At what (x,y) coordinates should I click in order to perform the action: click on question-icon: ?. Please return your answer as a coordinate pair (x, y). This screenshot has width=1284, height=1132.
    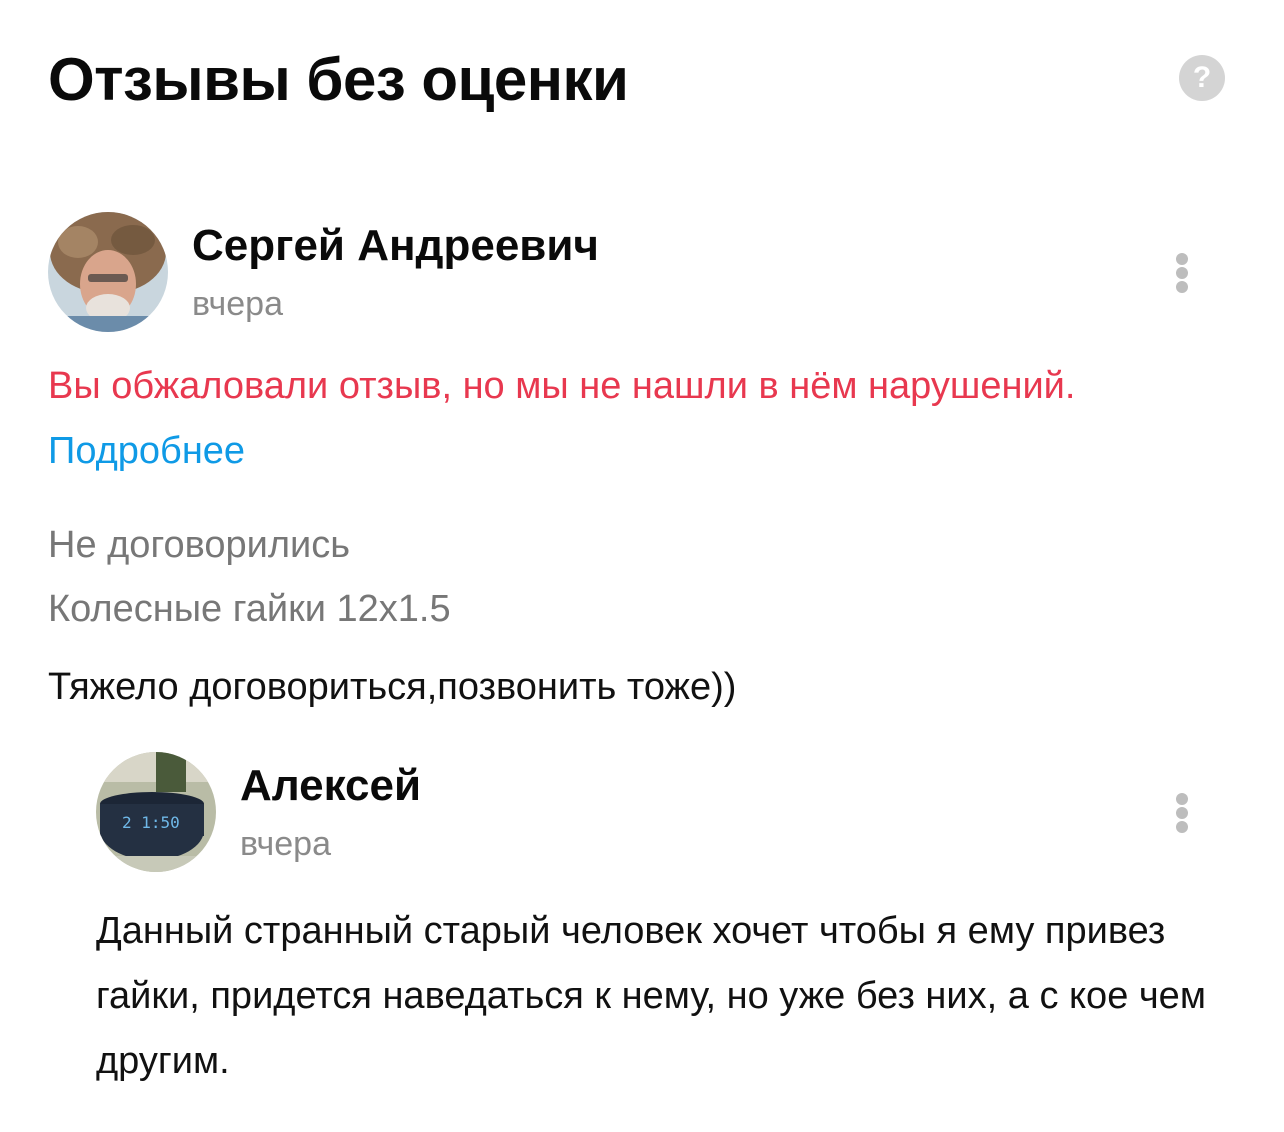
    Looking at the image, I should click on (1202, 77).